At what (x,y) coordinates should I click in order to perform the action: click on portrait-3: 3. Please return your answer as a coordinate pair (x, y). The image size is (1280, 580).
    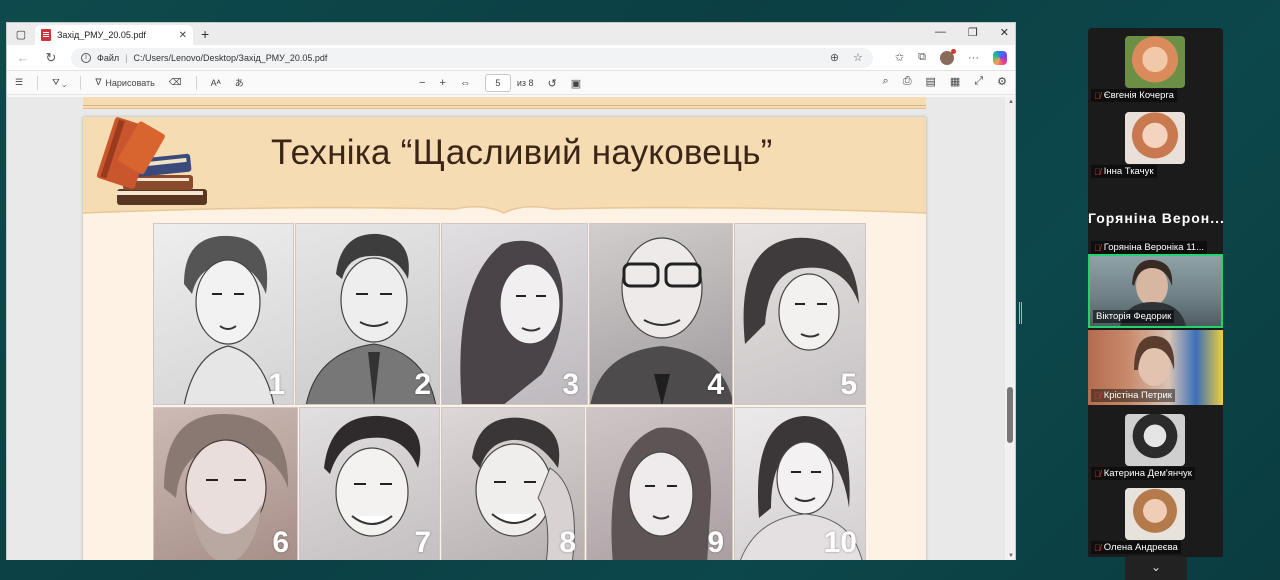
    Looking at the image, I should click on (514, 314).